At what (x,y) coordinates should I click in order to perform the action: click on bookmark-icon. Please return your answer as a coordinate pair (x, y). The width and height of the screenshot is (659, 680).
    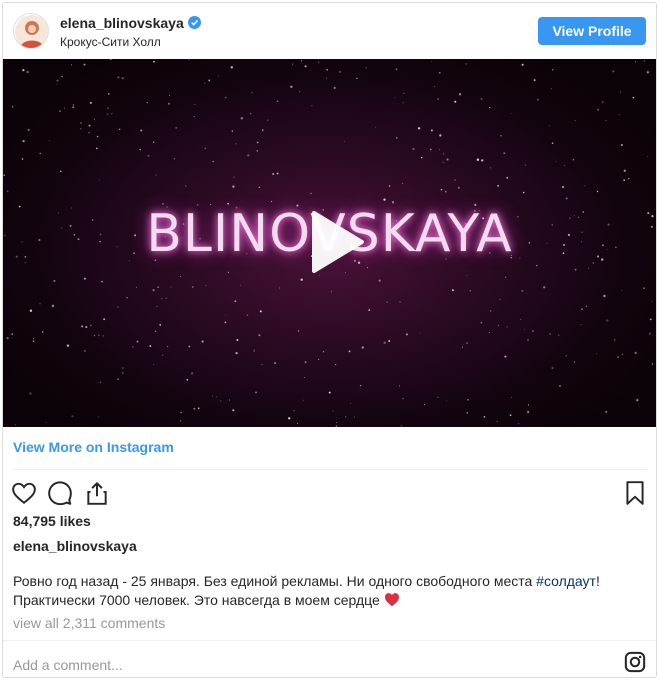
    Looking at the image, I should click on (635, 493).